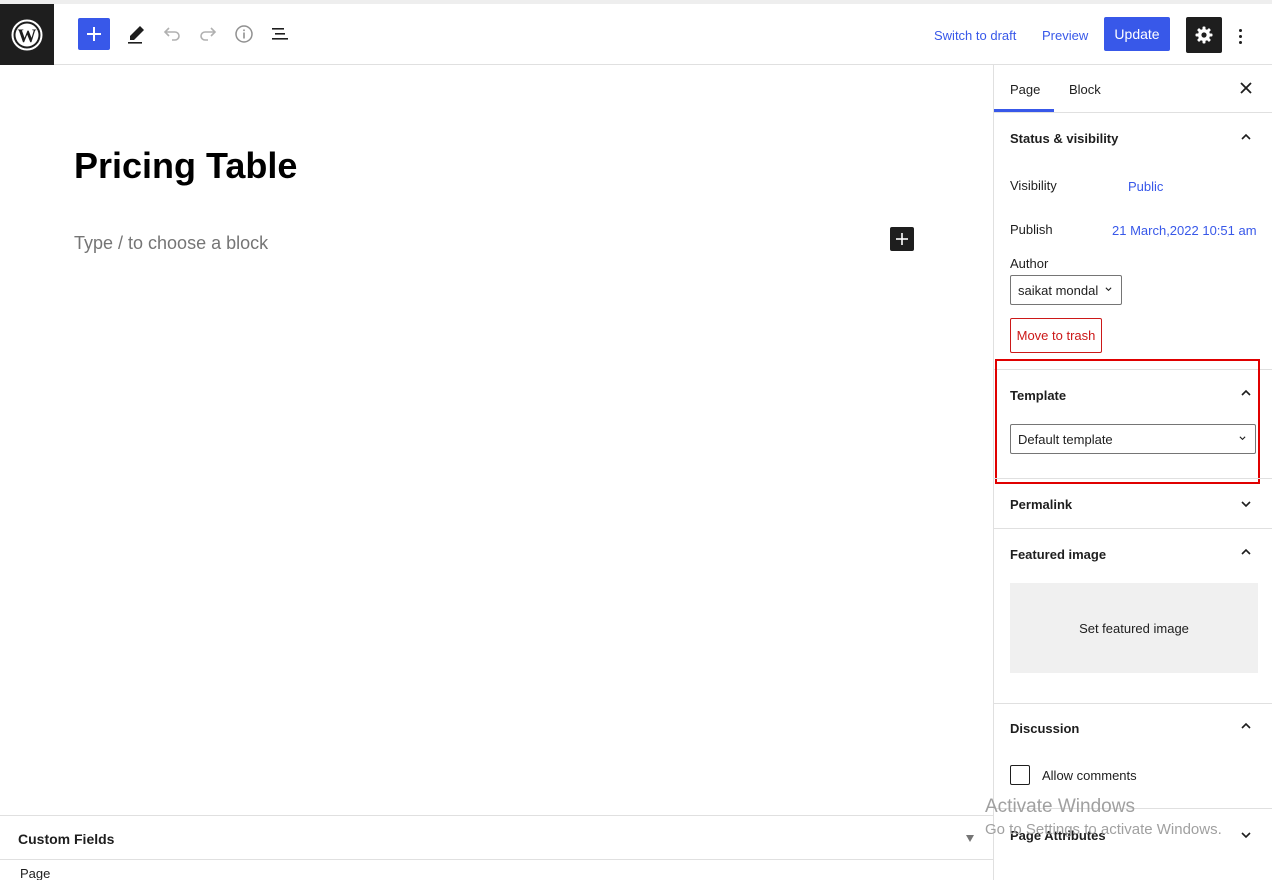  Describe the element at coordinates (1133, 89) in the screenshot. I see `sidebar-tabs: Page Block` at that location.